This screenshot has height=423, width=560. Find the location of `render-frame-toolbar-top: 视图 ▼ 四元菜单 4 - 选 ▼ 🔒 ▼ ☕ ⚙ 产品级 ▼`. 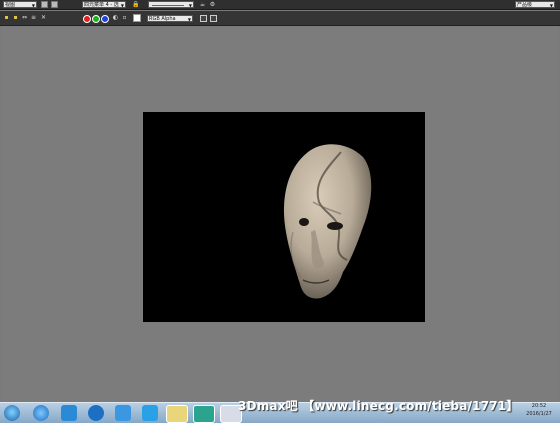

render-frame-toolbar-top: 视图 ▼ 四元菜单 4 - 选 ▼ 🔒 ▼ ☕ ⚙ 产品级 ▼ is located at coordinates (280, 5).